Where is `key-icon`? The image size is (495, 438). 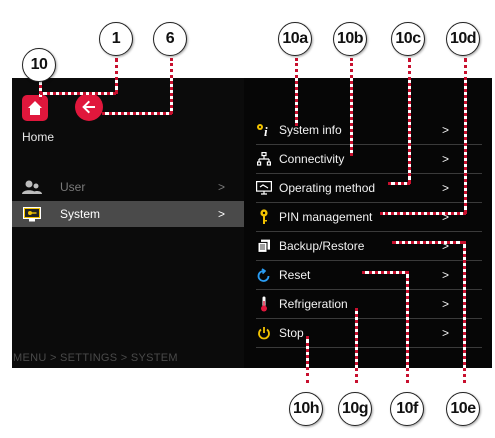
key-icon is located at coordinates (264, 217).